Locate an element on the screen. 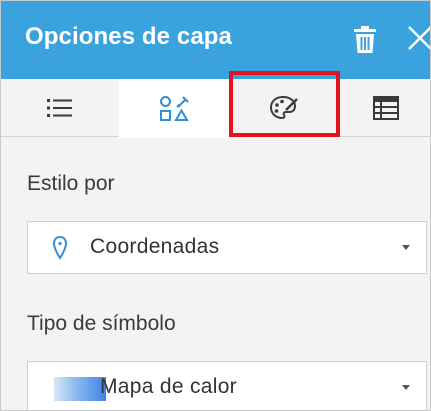 The width and height of the screenshot is (431, 411). tab-legend is located at coordinates (60, 108).